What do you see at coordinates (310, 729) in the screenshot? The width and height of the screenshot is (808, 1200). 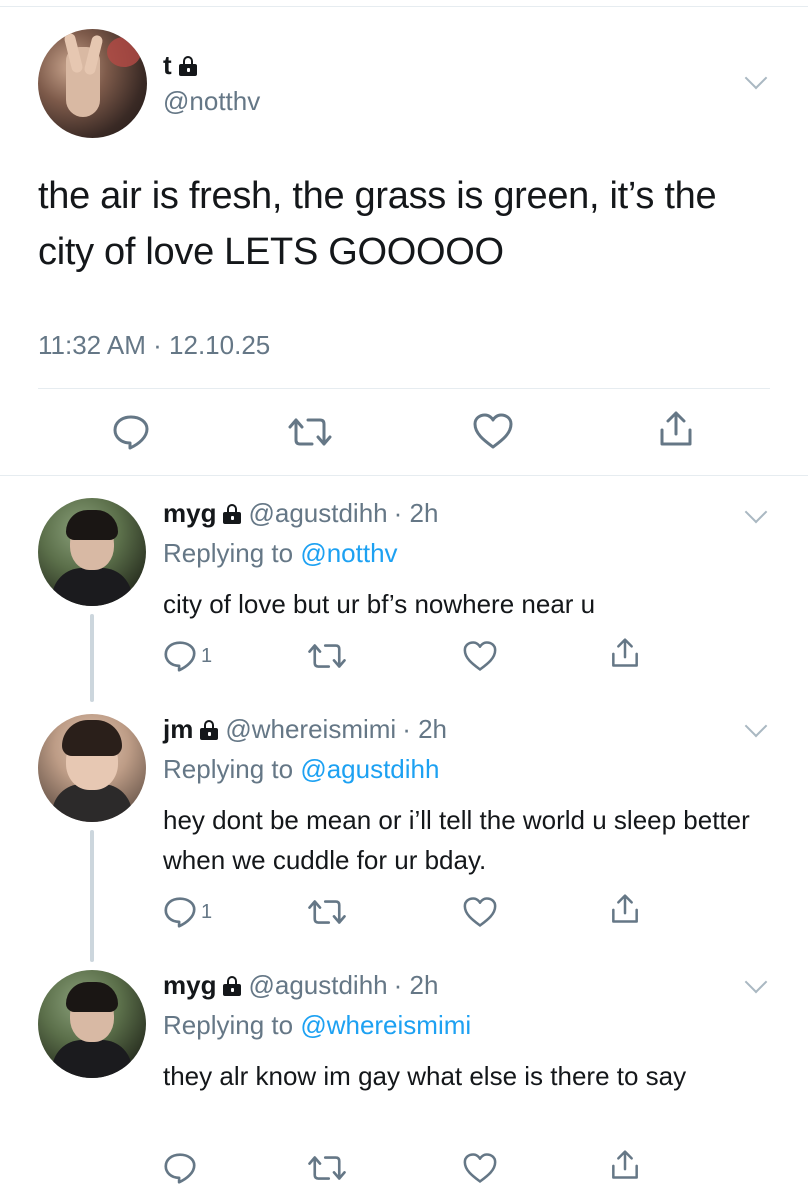 I see `author-handle: @whereismimi` at bounding box center [310, 729].